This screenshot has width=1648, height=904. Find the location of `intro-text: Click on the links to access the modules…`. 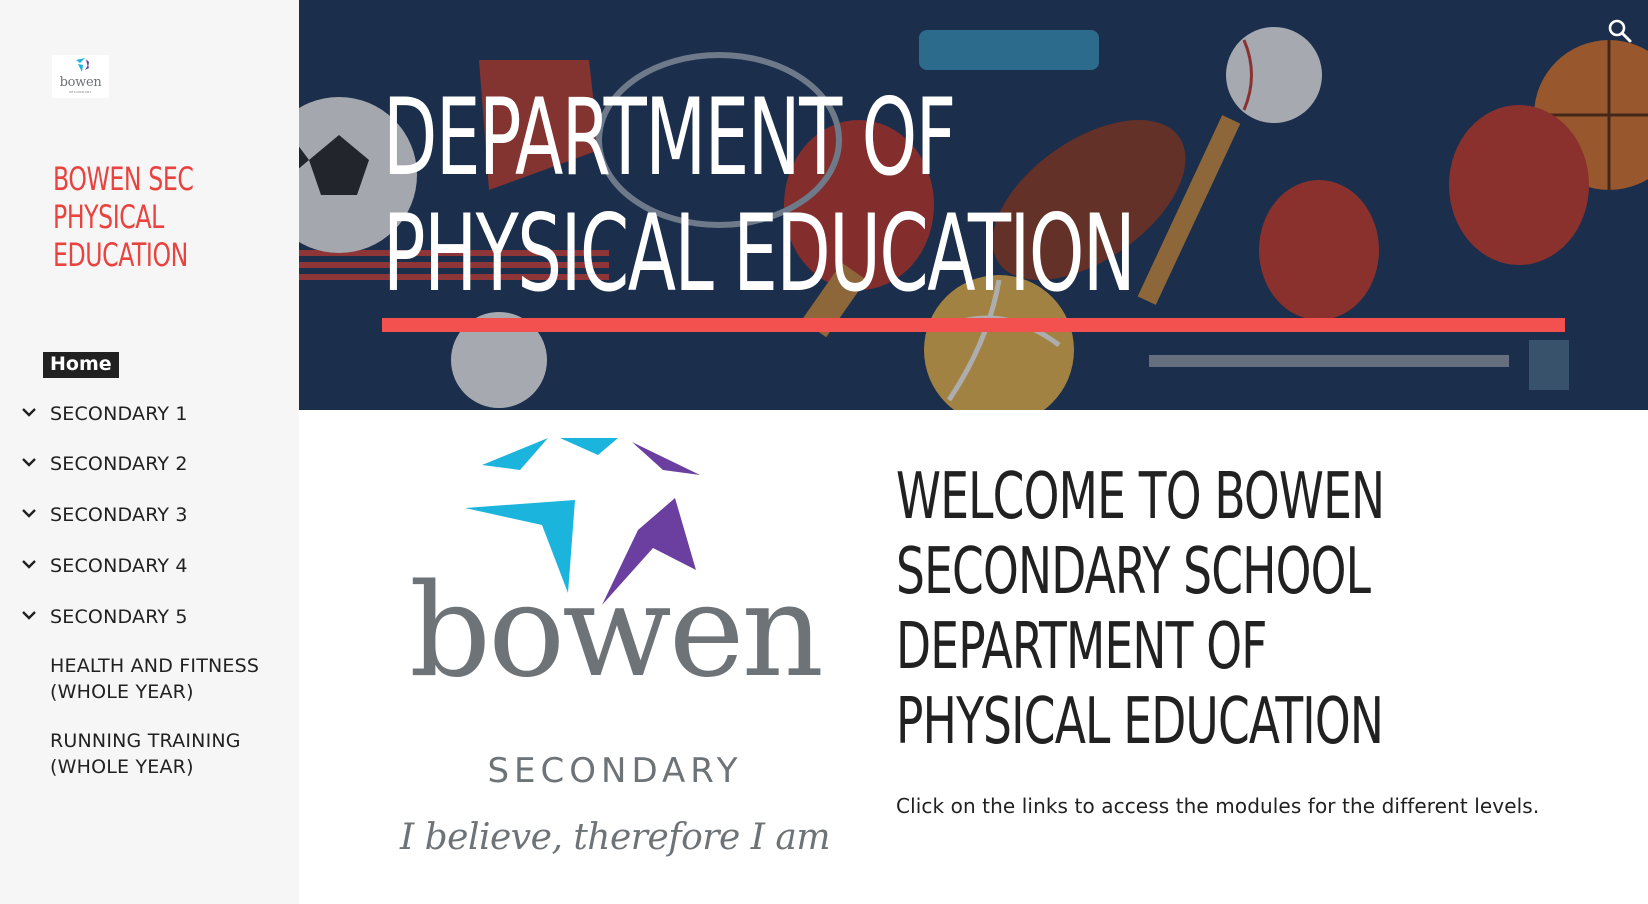

intro-text: Click on the links to access the modules… is located at coordinates (1218, 806).